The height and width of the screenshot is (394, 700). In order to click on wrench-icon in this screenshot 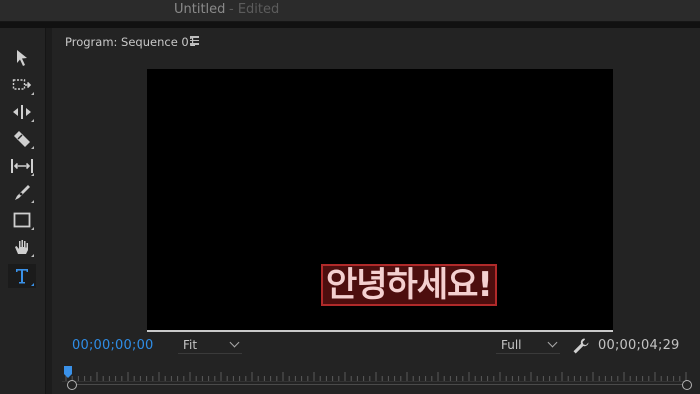, I will do `click(581, 346)`.